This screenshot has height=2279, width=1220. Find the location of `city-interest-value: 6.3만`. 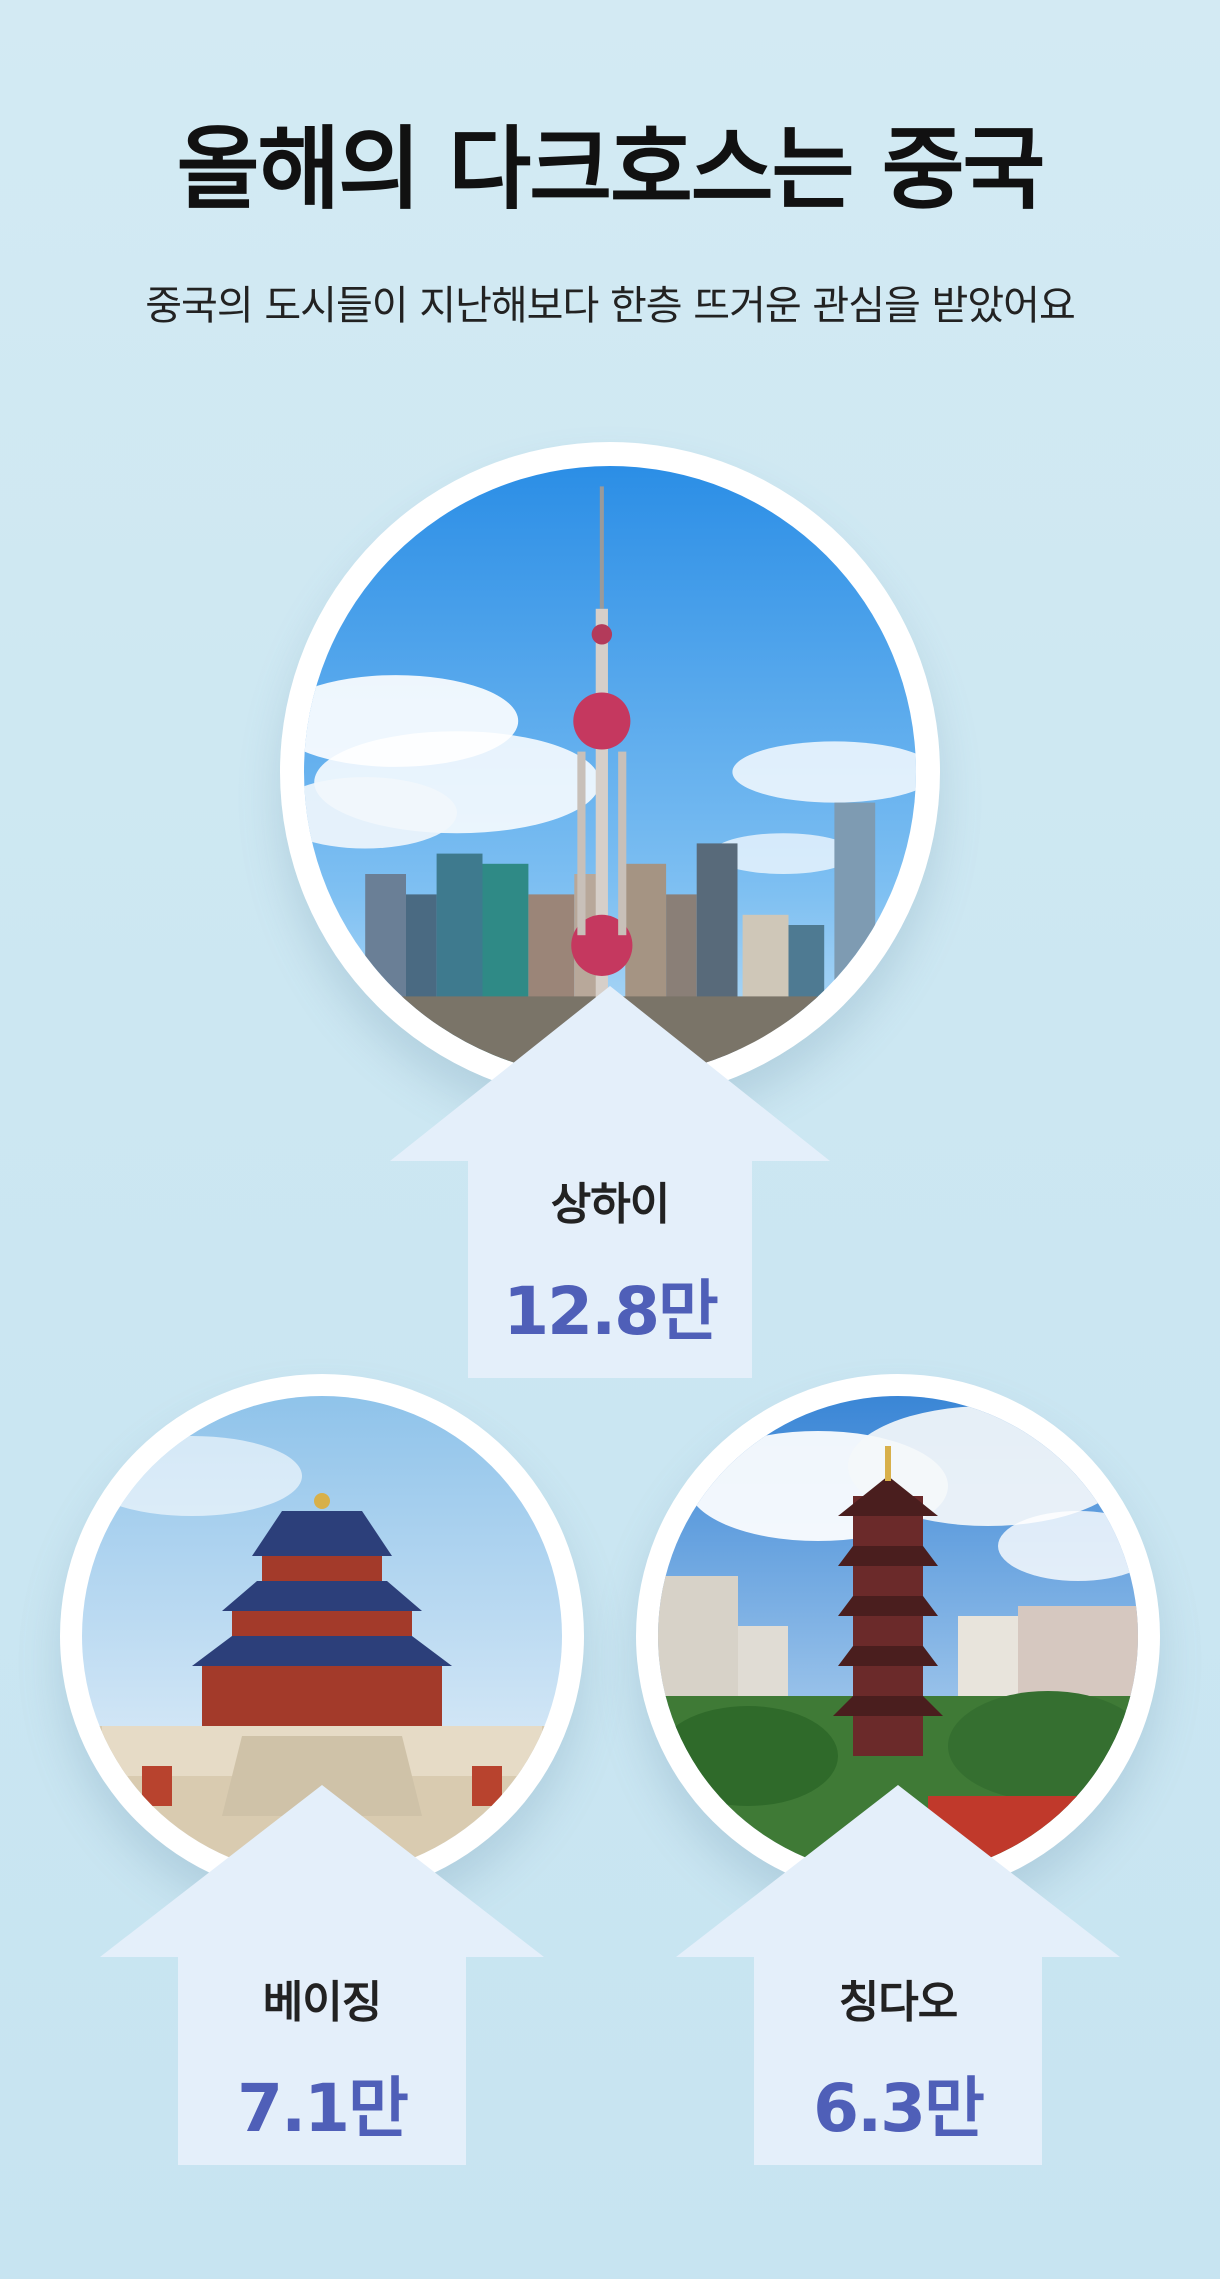

city-interest-value: 6.3만 is located at coordinates (899, 2108).